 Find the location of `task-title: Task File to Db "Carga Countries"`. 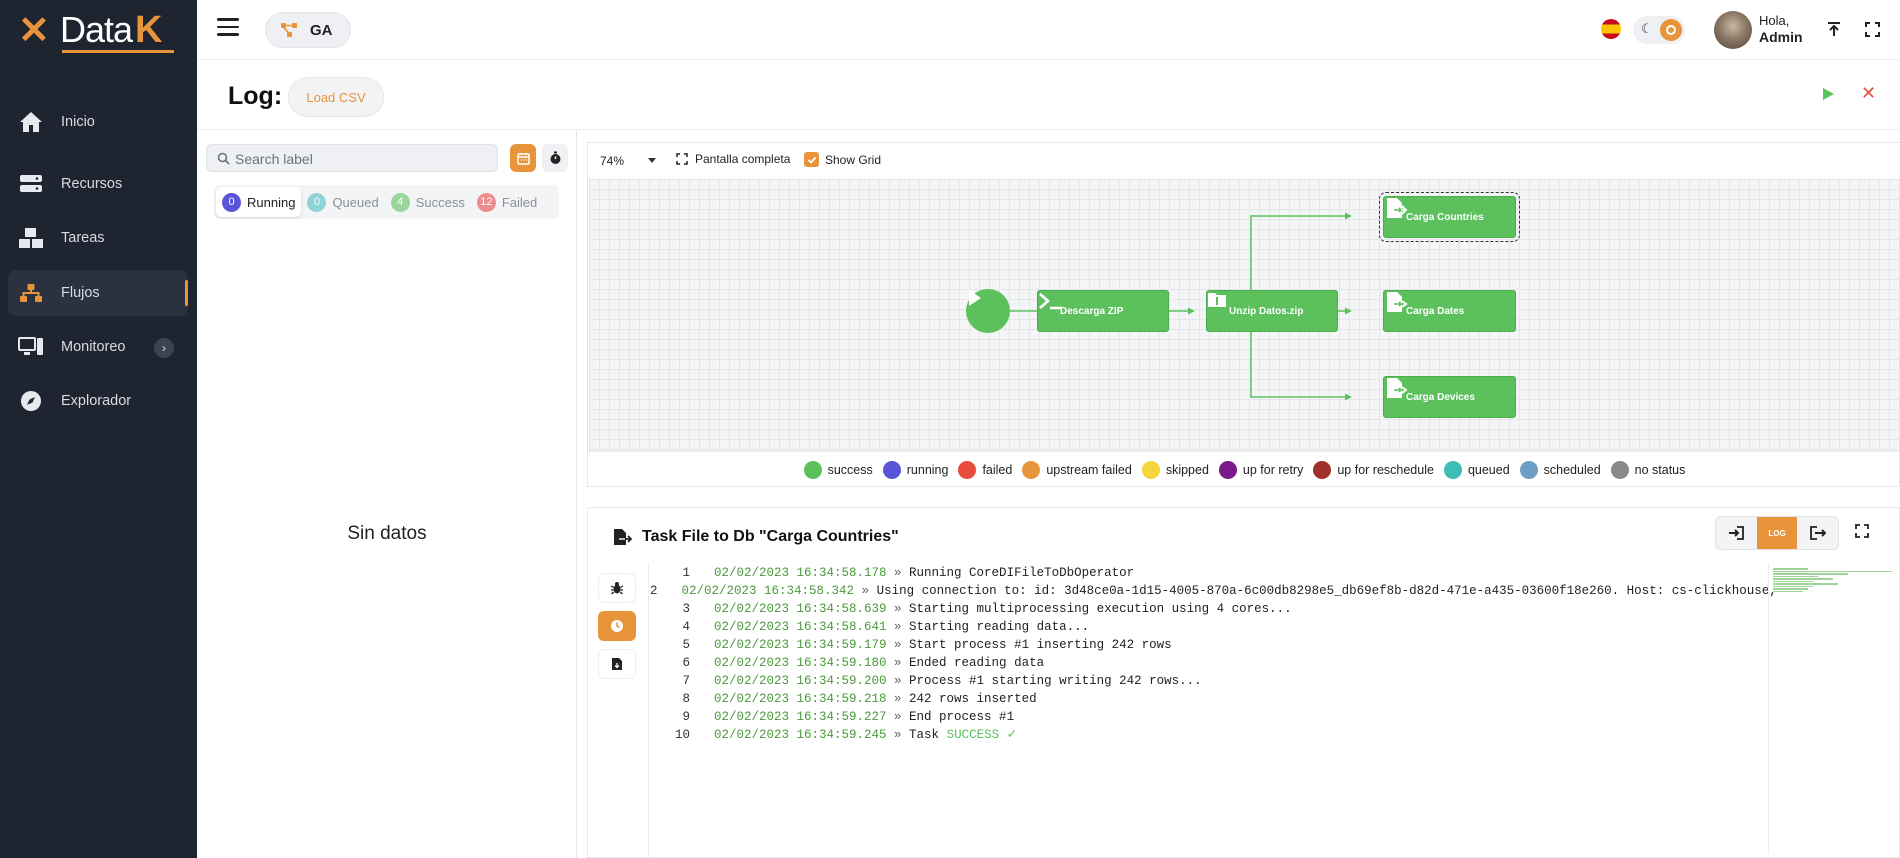

task-title: Task File to Db "Carga Countries" is located at coordinates (755, 537).